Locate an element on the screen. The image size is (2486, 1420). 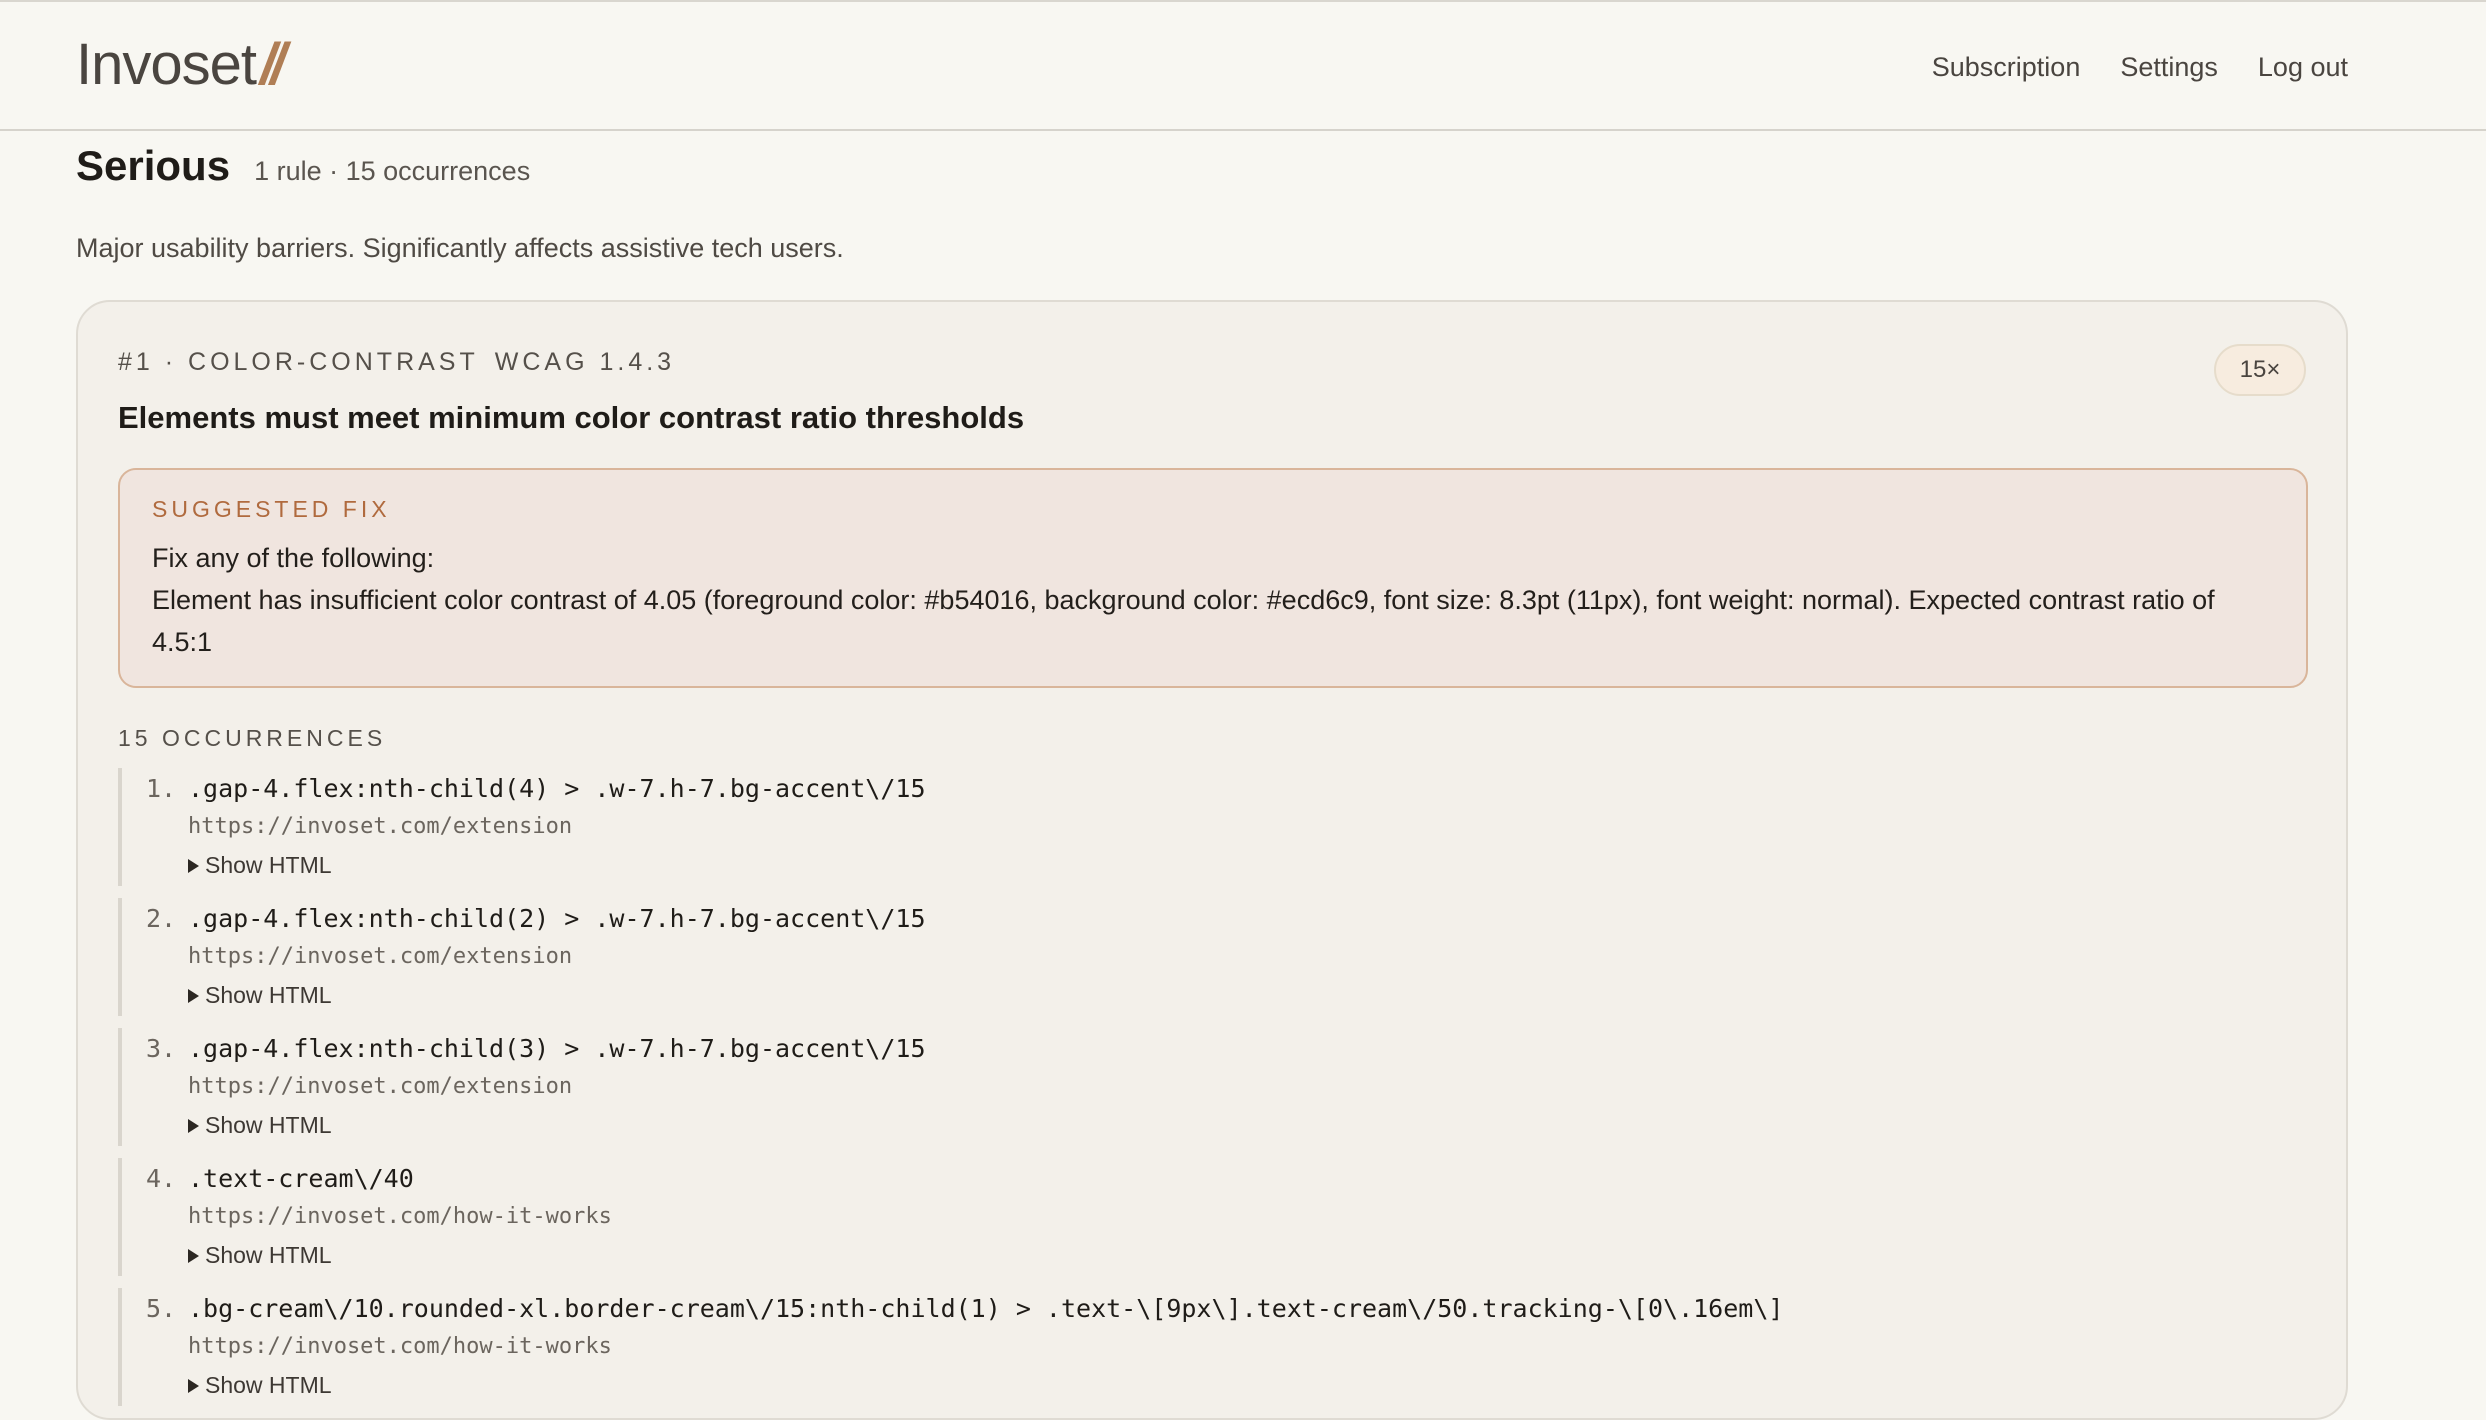
occurrence-number: 4. is located at coordinates (161, 1178).